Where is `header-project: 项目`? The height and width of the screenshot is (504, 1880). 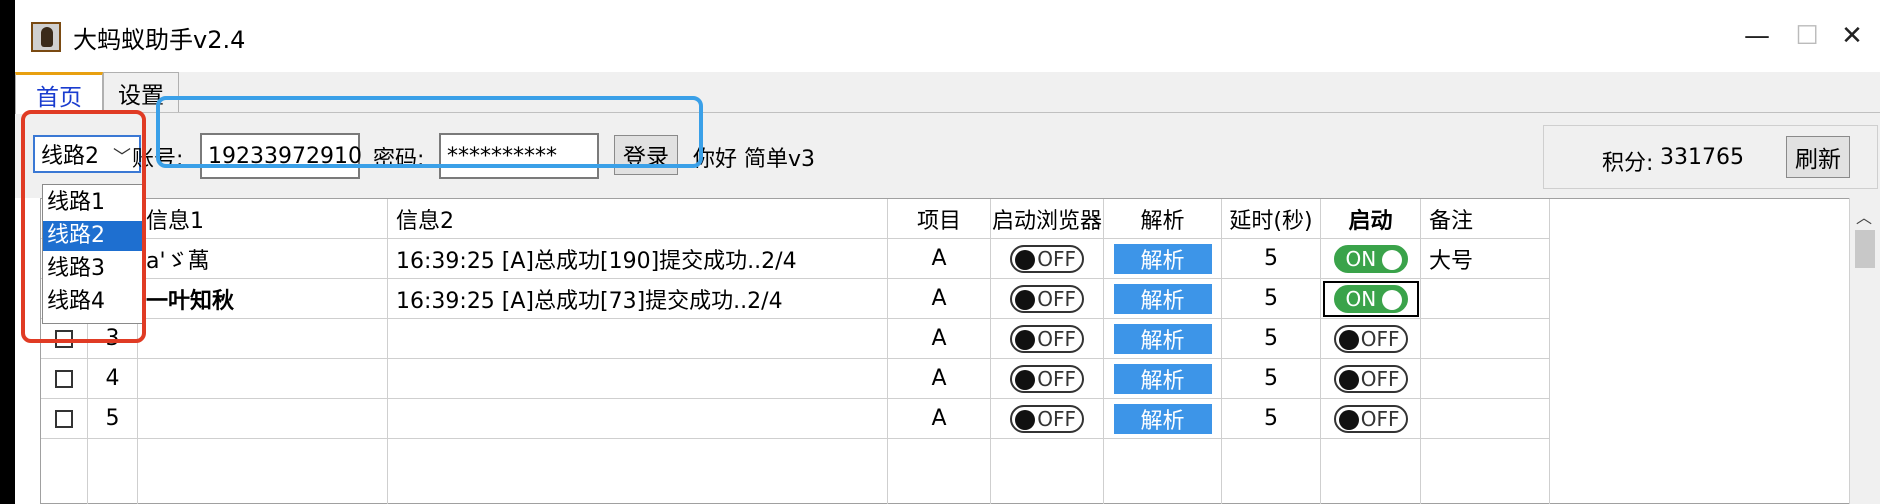 header-project: 项目 is located at coordinates (939, 219).